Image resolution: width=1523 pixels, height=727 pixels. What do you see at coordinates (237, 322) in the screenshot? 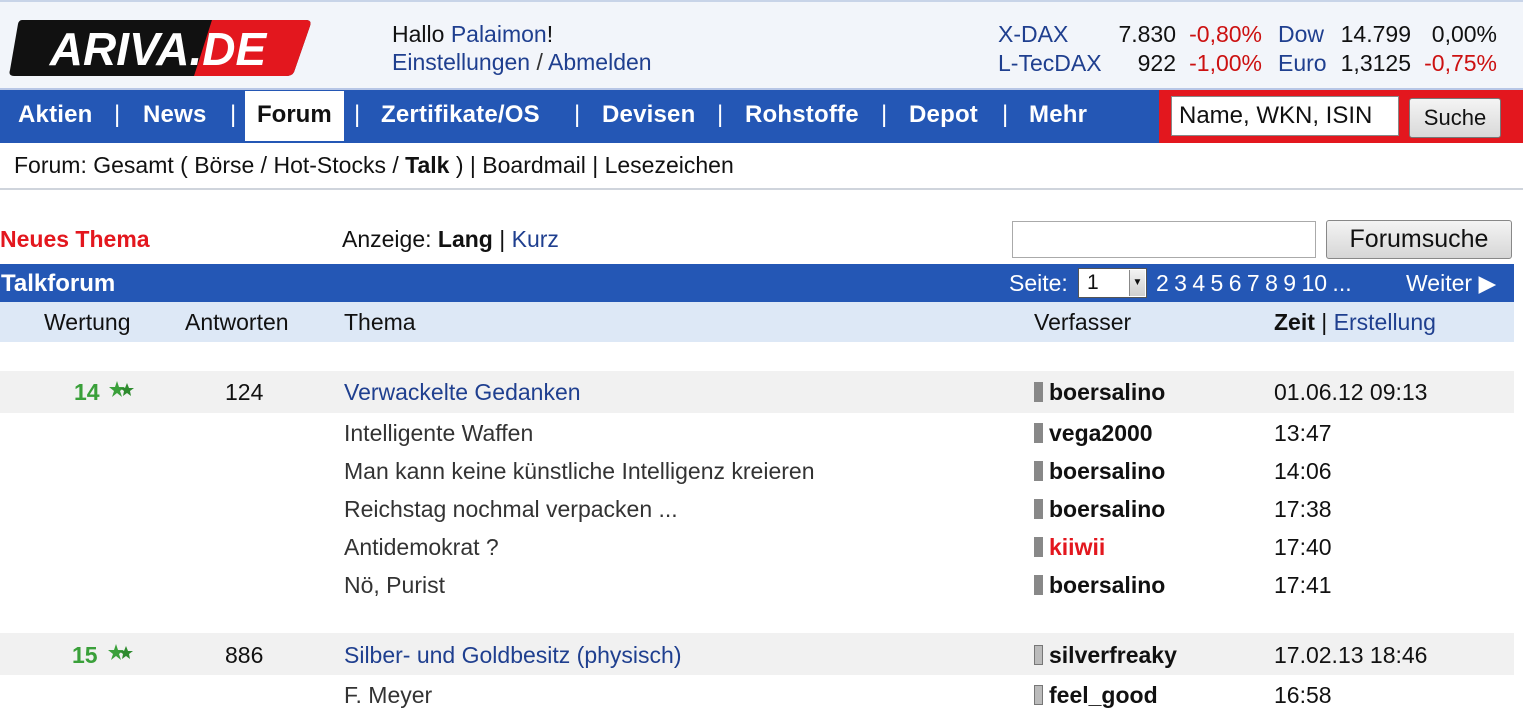
I see `col-replies: Antworten` at bounding box center [237, 322].